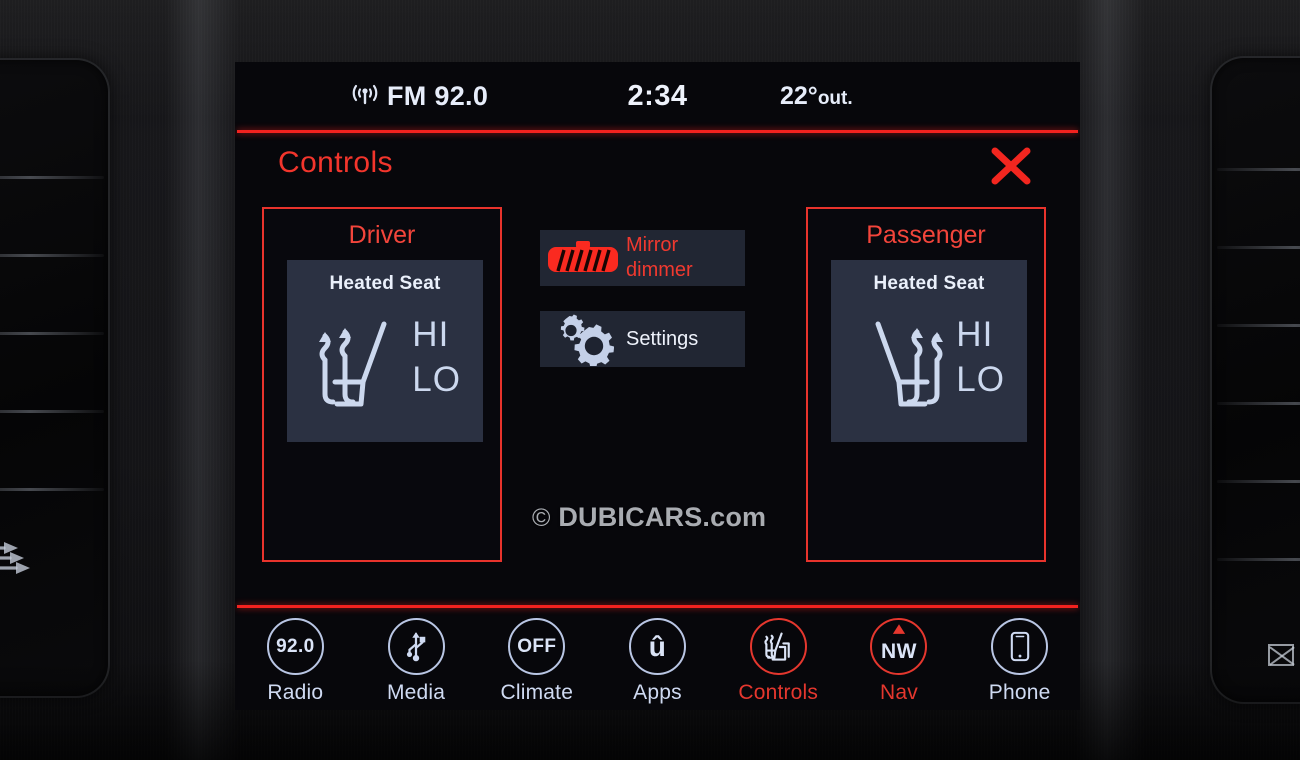 The image size is (1300, 760). I want to click on nav-item-climate: OFF Climate, so click(536, 660).